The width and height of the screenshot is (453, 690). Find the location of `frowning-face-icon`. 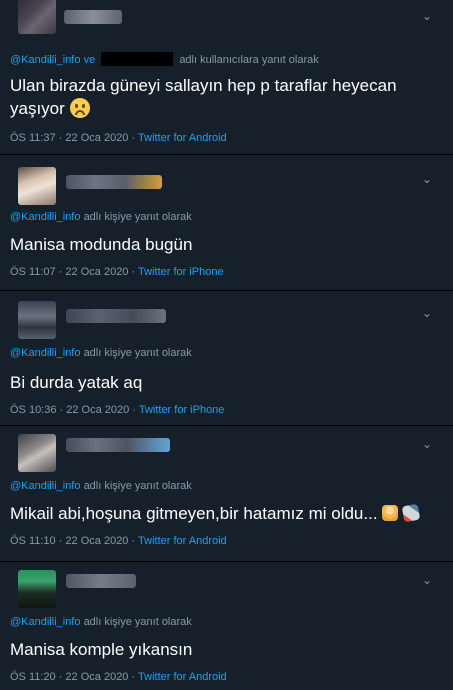

frowning-face-icon is located at coordinates (79, 108).